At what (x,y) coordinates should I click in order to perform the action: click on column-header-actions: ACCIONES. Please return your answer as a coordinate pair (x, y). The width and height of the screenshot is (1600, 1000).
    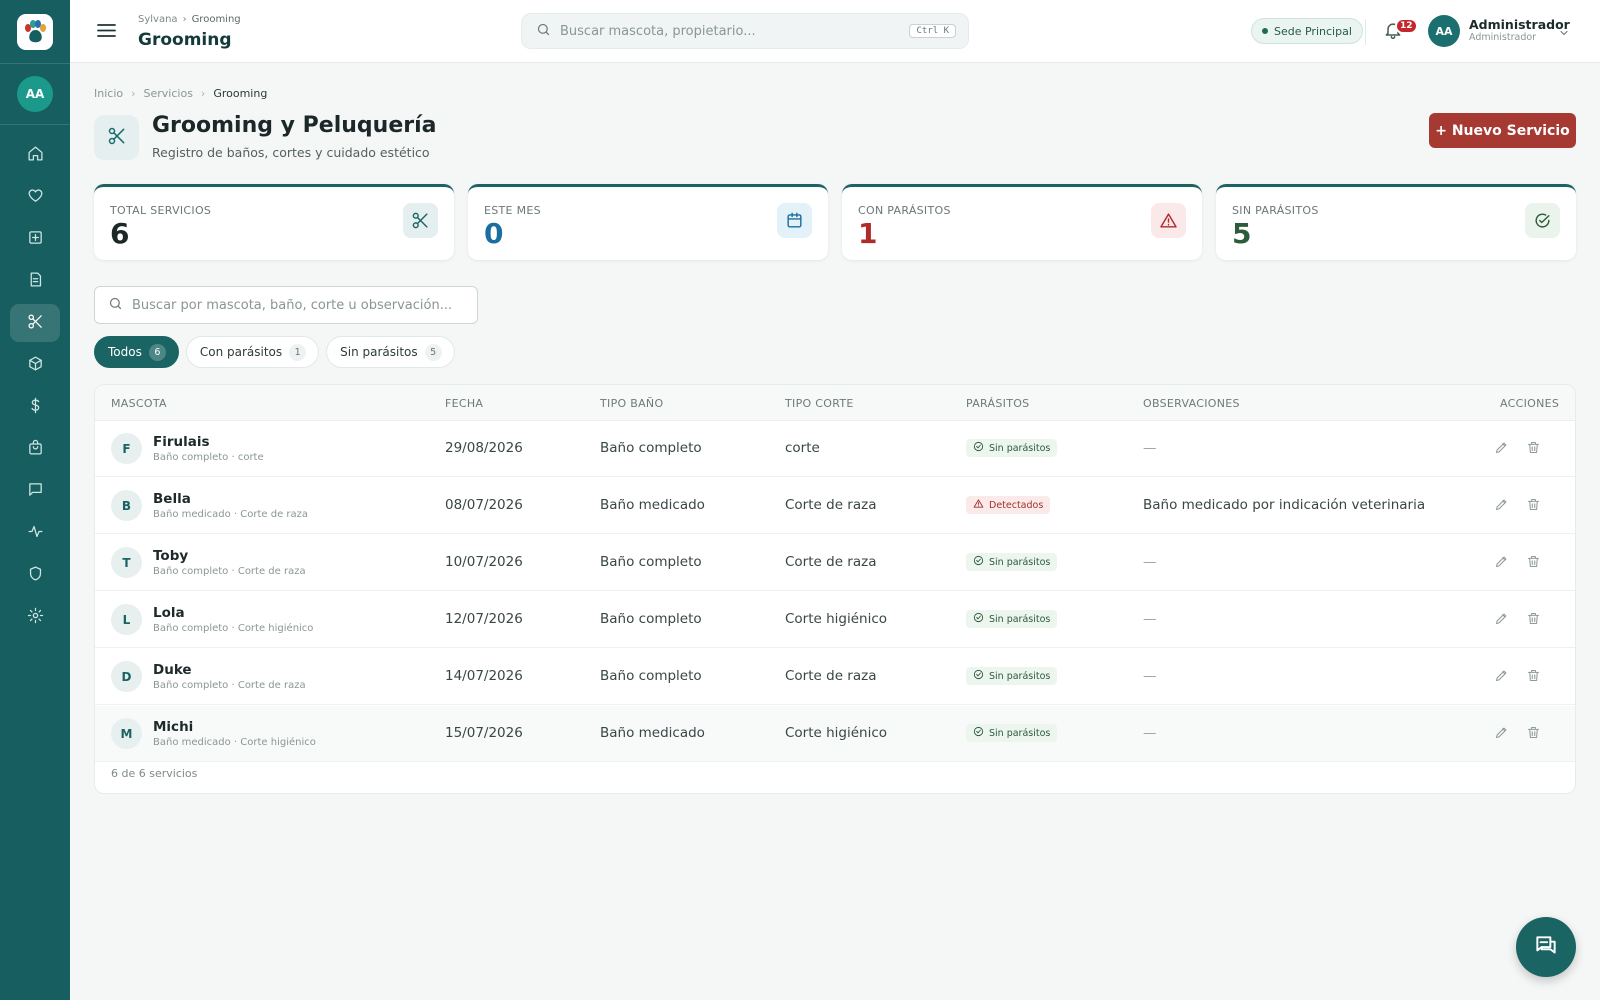
    Looking at the image, I should click on (1530, 403).